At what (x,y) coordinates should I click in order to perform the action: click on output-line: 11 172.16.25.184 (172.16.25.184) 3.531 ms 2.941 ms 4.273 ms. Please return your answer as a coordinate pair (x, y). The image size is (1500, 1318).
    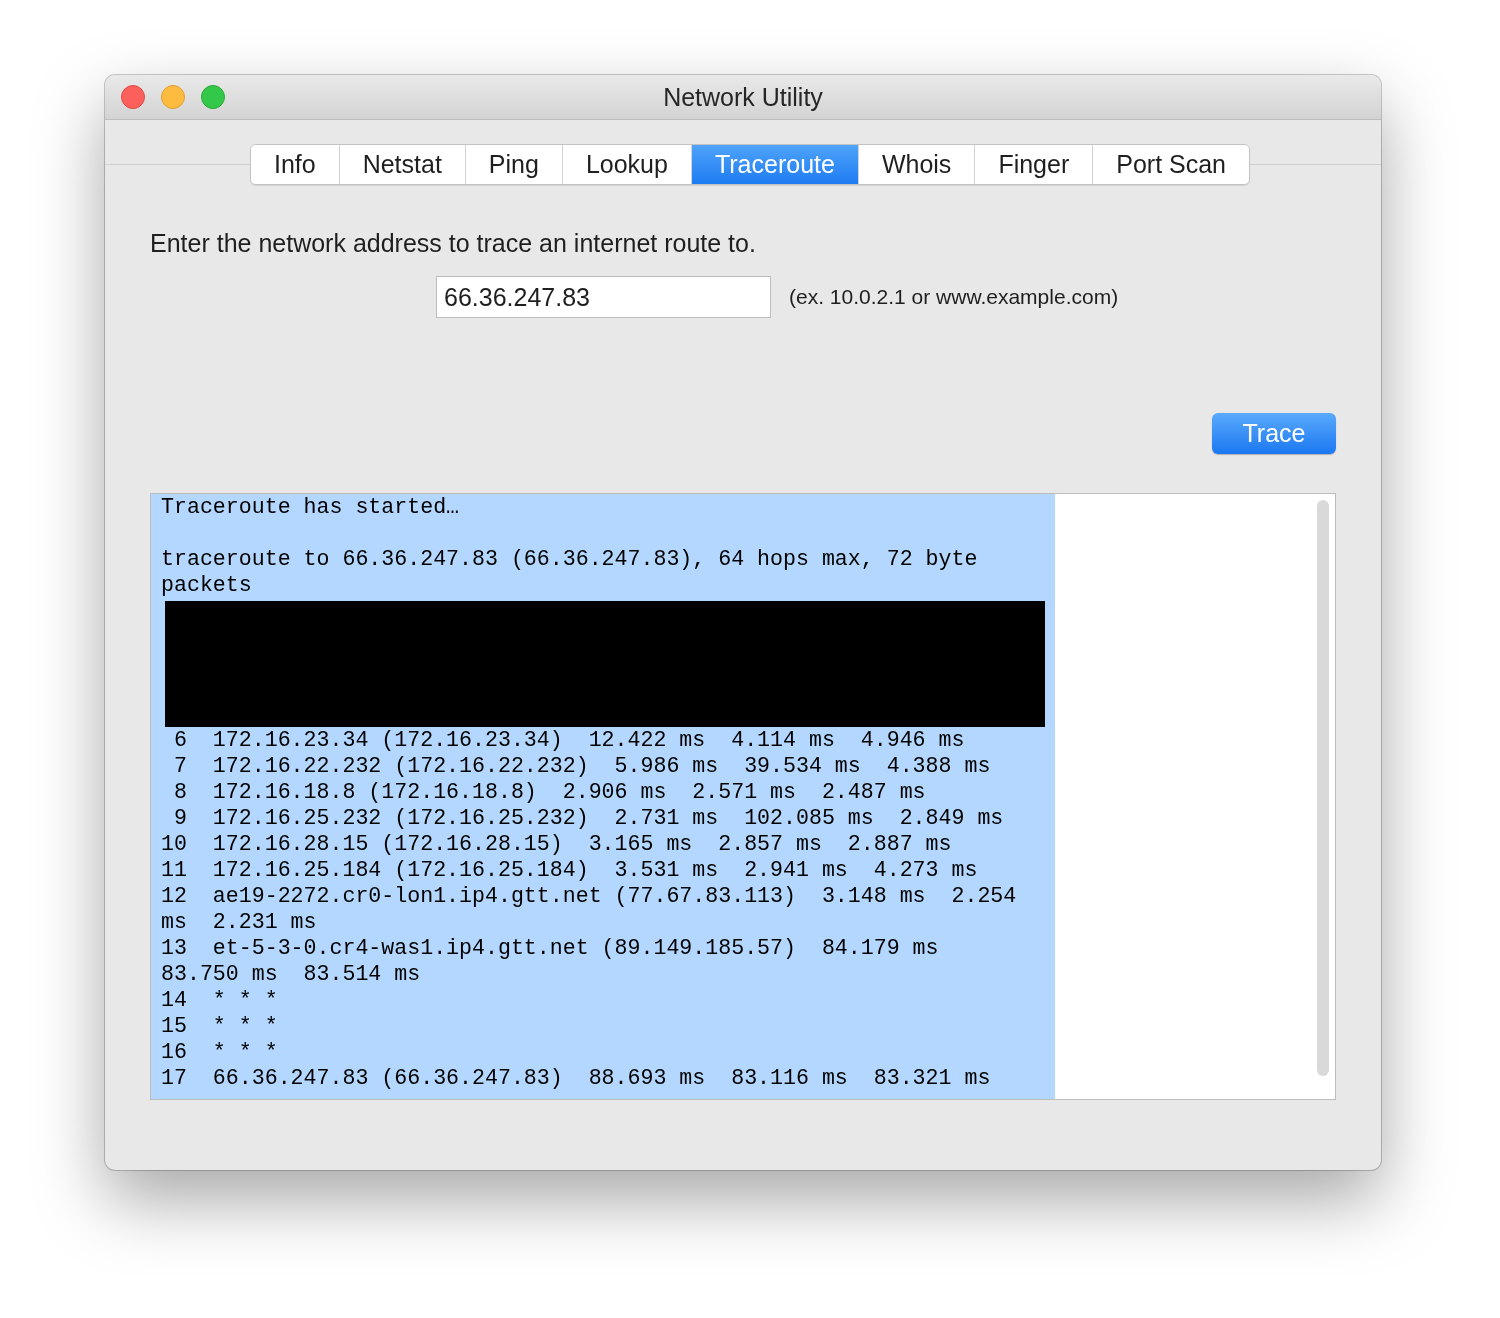
    Looking at the image, I should click on (570, 870).